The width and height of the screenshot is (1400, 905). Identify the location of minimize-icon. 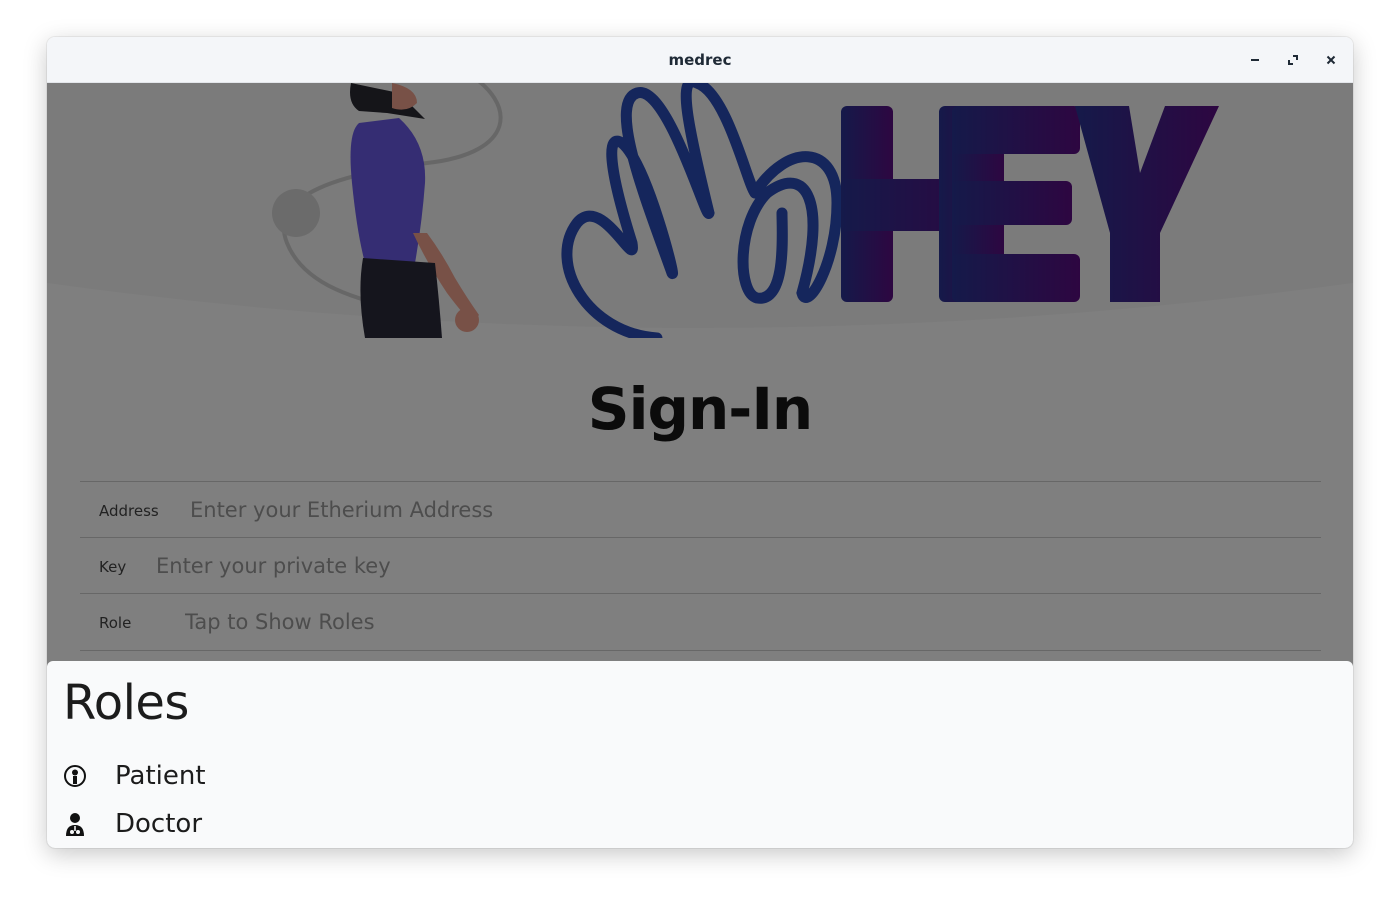
(1255, 60).